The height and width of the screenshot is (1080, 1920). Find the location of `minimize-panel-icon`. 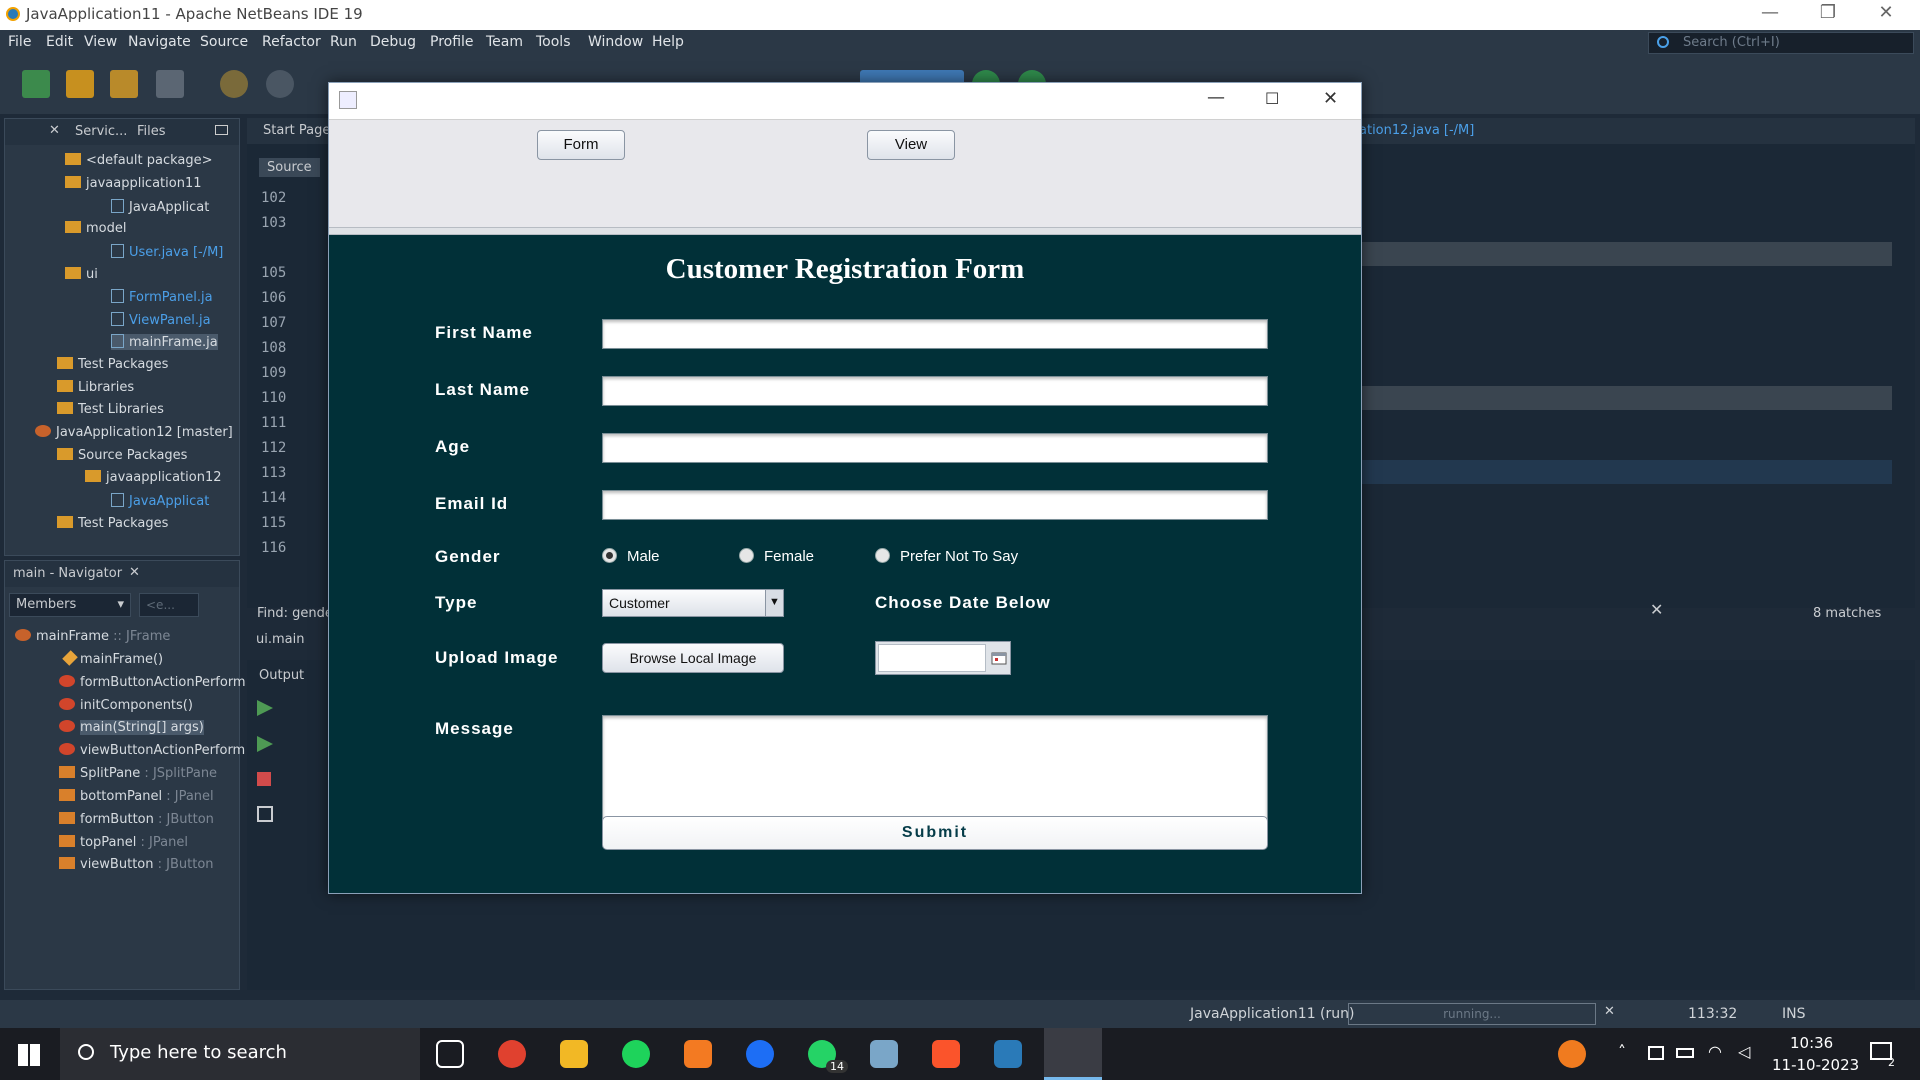

minimize-panel-icon is located at coordinates (221, 130).